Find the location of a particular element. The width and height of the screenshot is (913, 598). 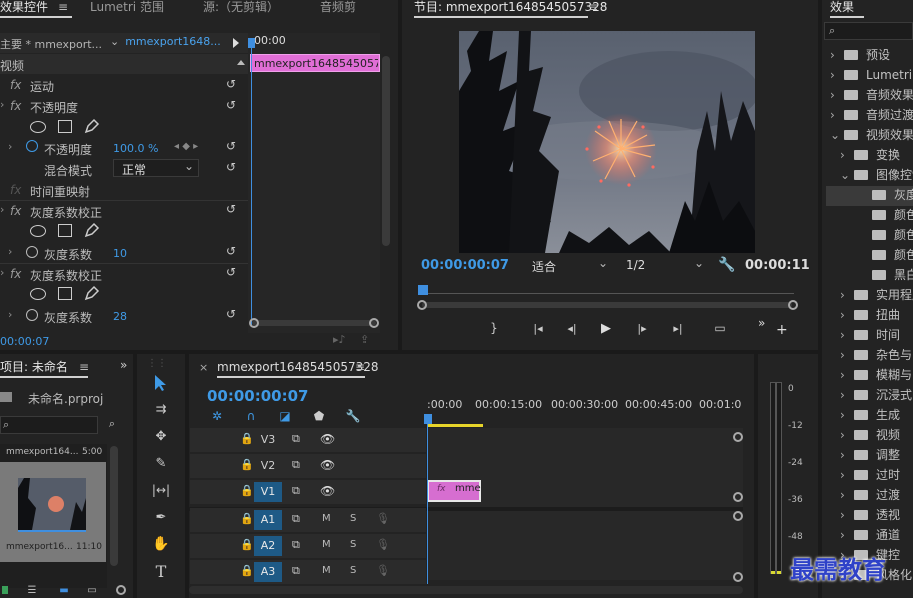

effects-item: › 沉浸式 is located at coordinates (869, 396).